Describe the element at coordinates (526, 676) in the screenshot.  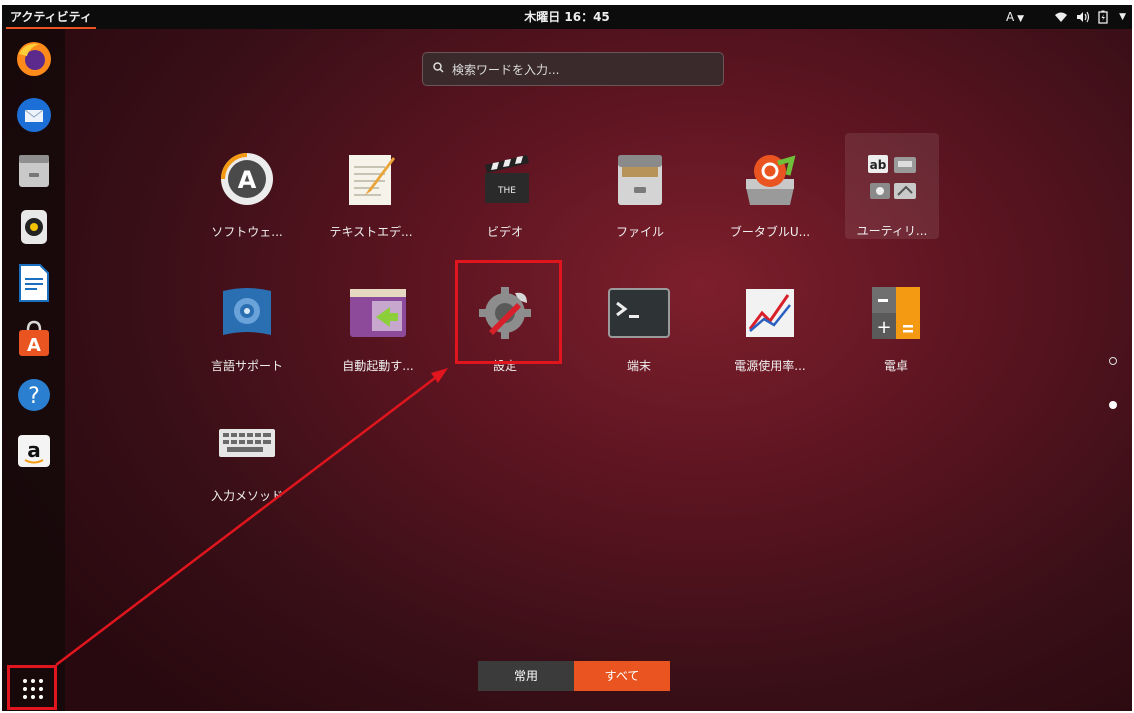
I see `tab-frequent: 常用` at that location.